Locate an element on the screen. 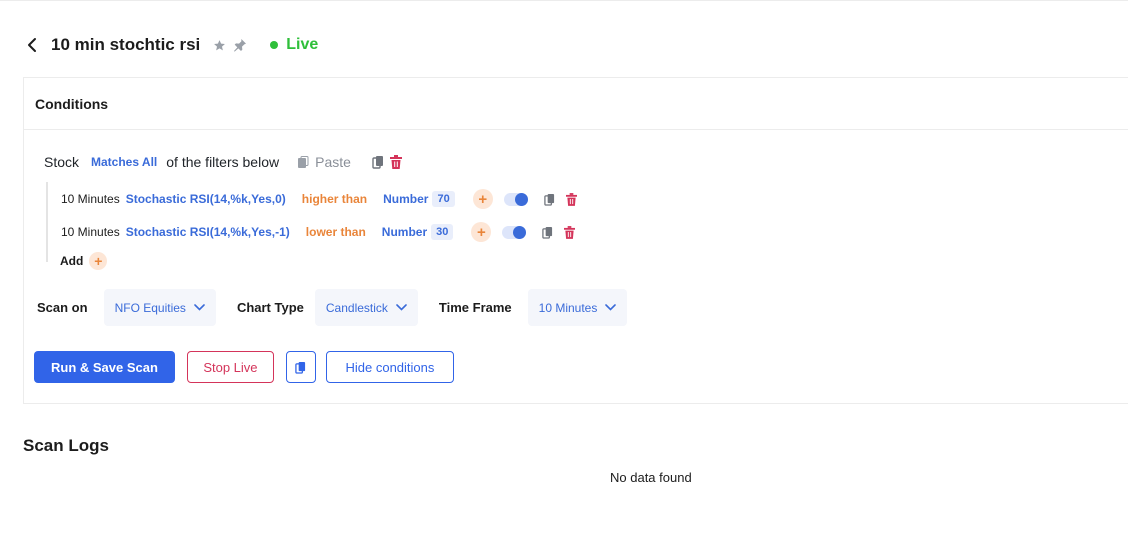 This screenshot has width=1128, height=556. filter-value: 30 is located at coordinates (442, 232).